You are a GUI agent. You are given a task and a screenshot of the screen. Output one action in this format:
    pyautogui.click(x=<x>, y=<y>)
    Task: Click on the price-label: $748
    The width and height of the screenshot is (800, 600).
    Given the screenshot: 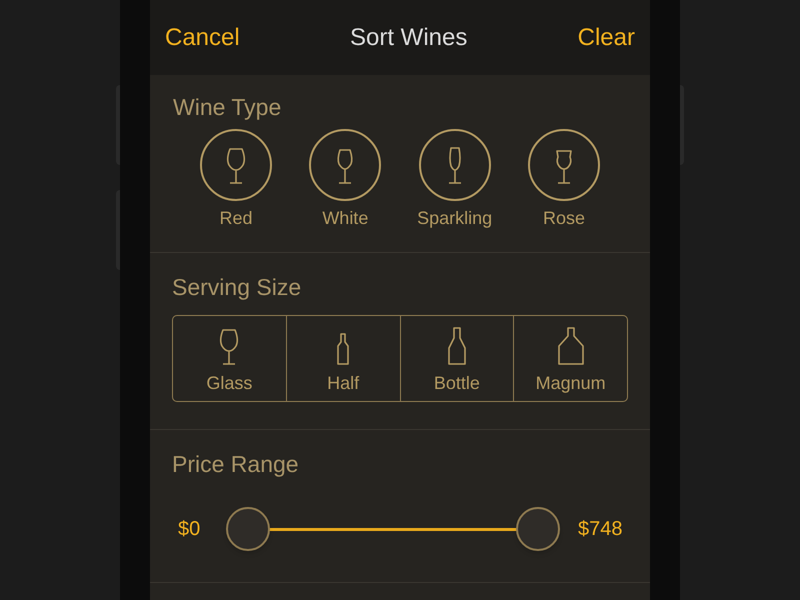 What is the action you would take?
    pyautogui.click(x=600, y=529)
    